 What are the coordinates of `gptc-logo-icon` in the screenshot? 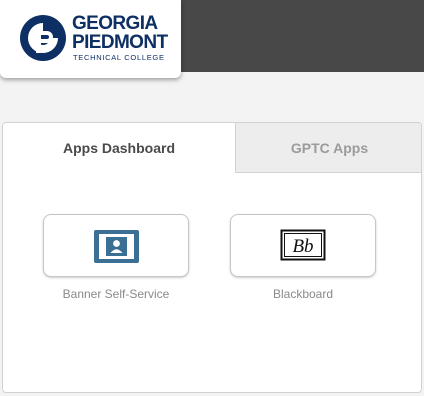 It's located at (43, 38).